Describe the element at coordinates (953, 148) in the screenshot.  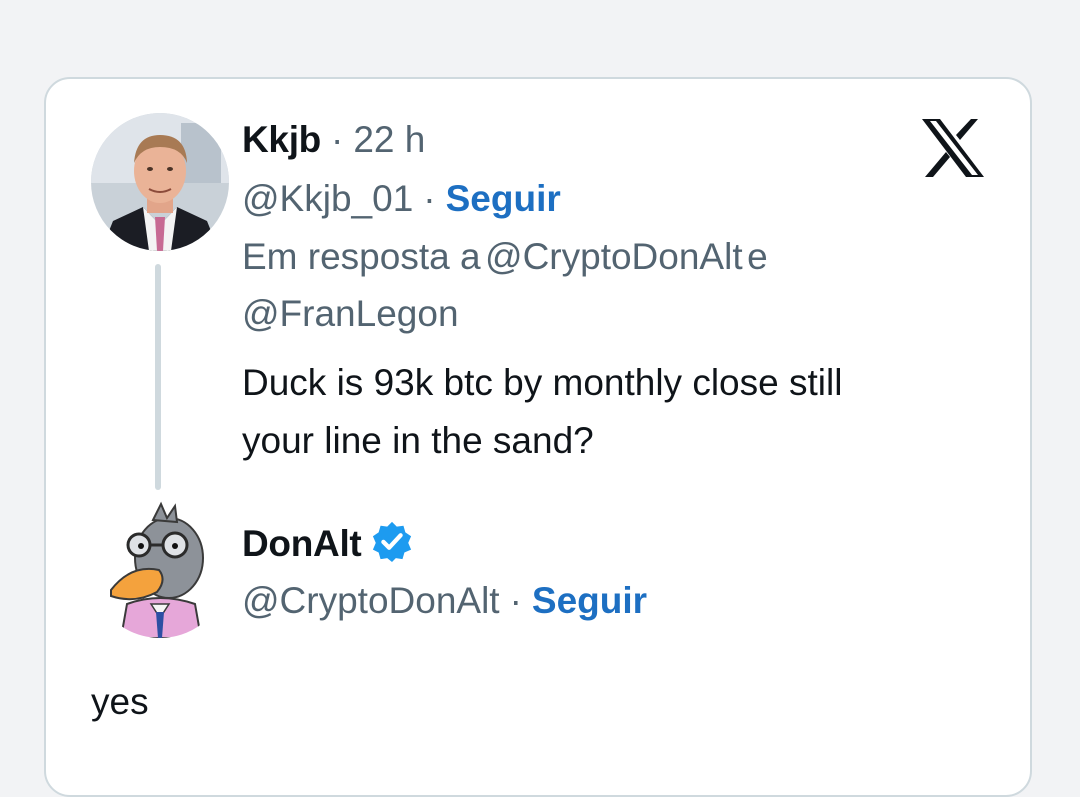
I see `x-logo-icon` at that location.